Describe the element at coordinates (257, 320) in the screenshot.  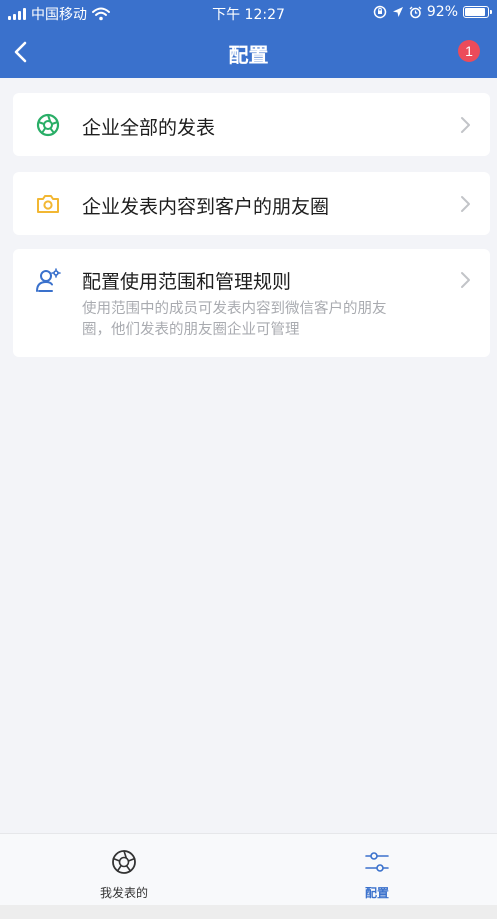
I see `menu-item-description: 使用范围中的成员可发表内容到微信客户的朋友 圈，他们发表的朋友圈企业可管理` at that location.